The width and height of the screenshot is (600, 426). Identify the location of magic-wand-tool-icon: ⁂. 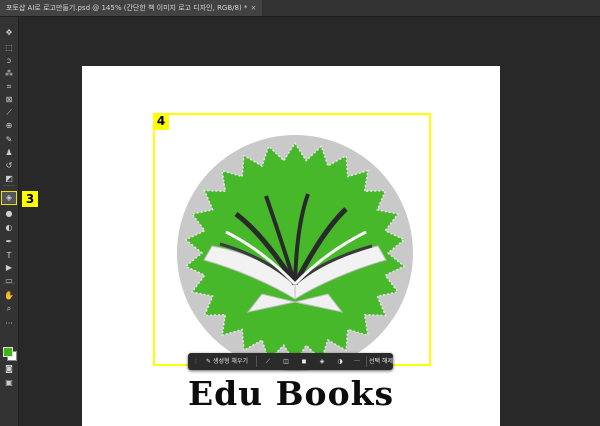
(9, 74).